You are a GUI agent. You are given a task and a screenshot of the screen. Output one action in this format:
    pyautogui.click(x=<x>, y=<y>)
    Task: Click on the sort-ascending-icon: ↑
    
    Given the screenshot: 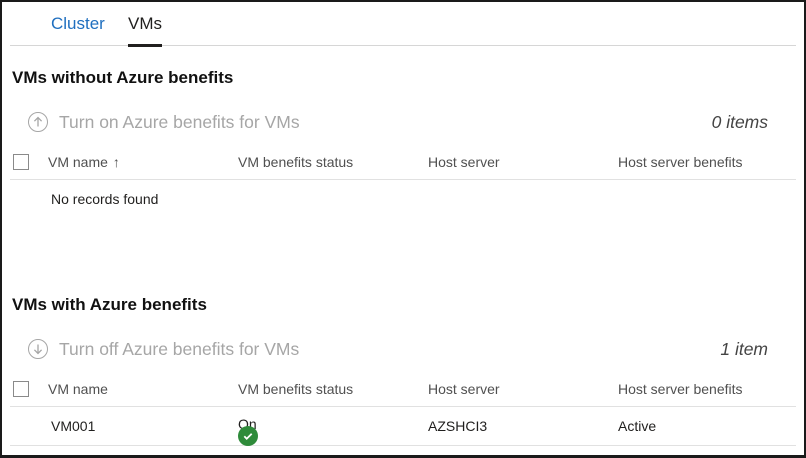 What is the action you would take?
    pyautogui.click(x=116, y=162)
    